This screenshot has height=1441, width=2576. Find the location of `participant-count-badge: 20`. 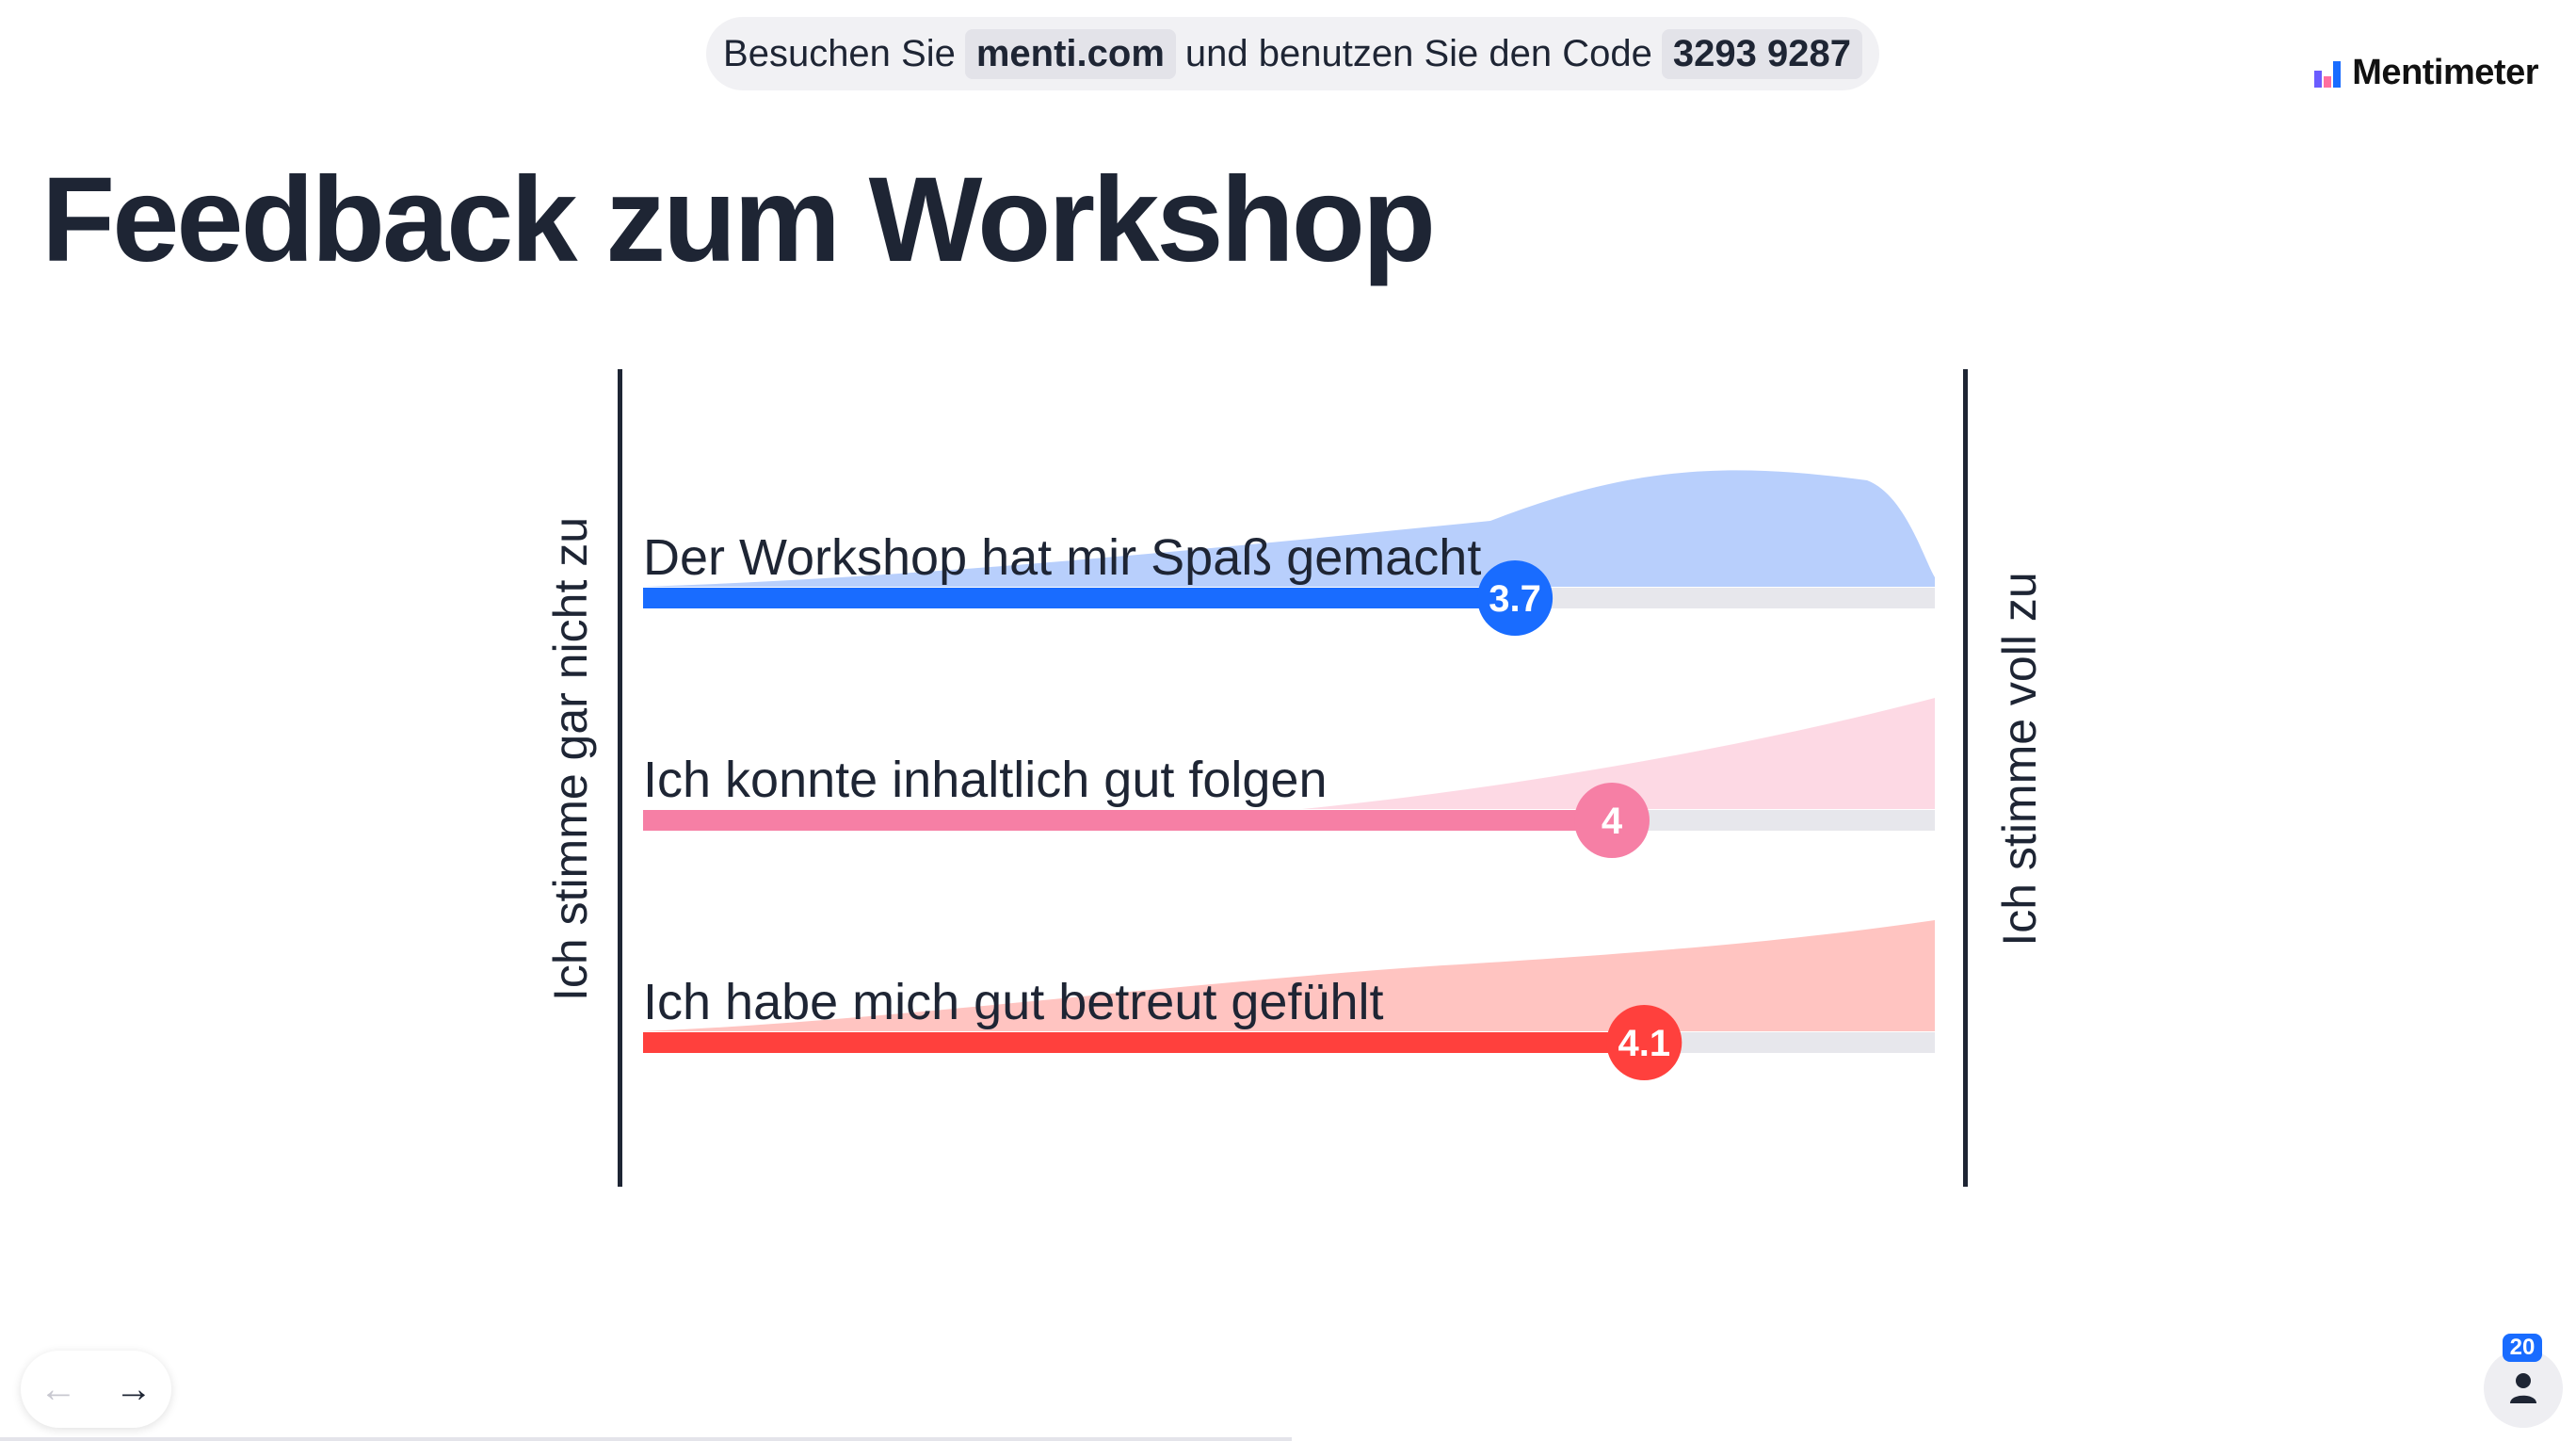

participant-count-badge: 20 is located at coordinates (2522, 1348).